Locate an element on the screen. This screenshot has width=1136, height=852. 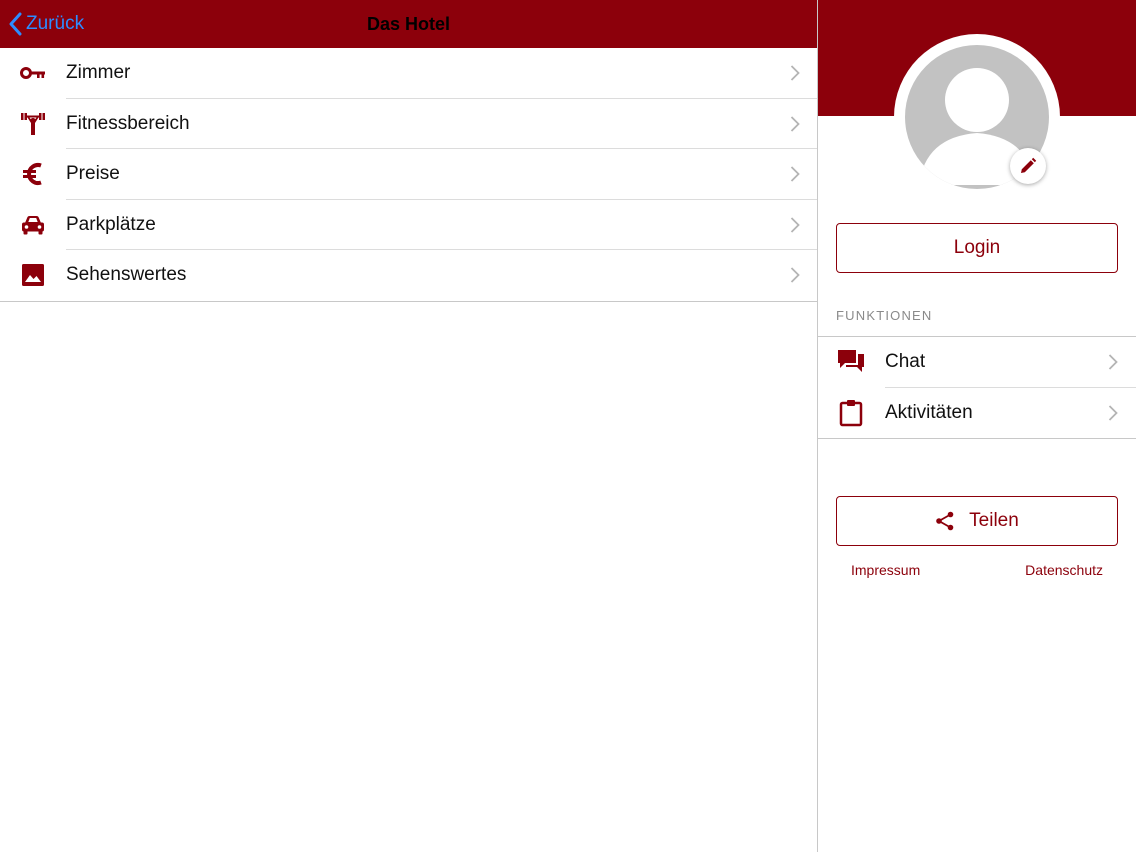
key-icon is located at coordinates (33, 73).